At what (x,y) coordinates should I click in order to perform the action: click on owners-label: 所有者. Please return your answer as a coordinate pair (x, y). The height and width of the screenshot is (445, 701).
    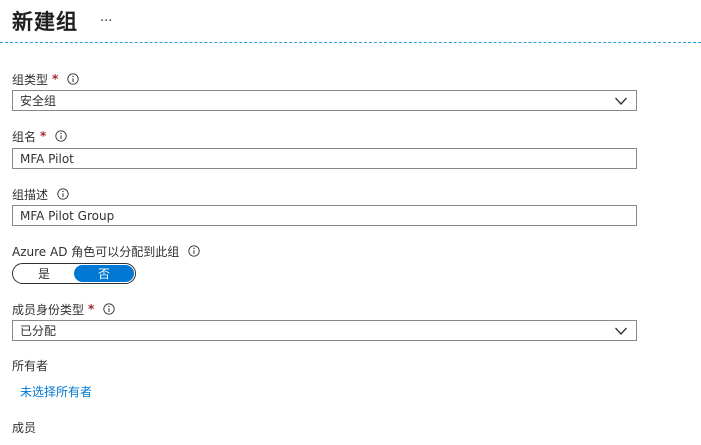
    Looking at the image, I should click on (30, 366).